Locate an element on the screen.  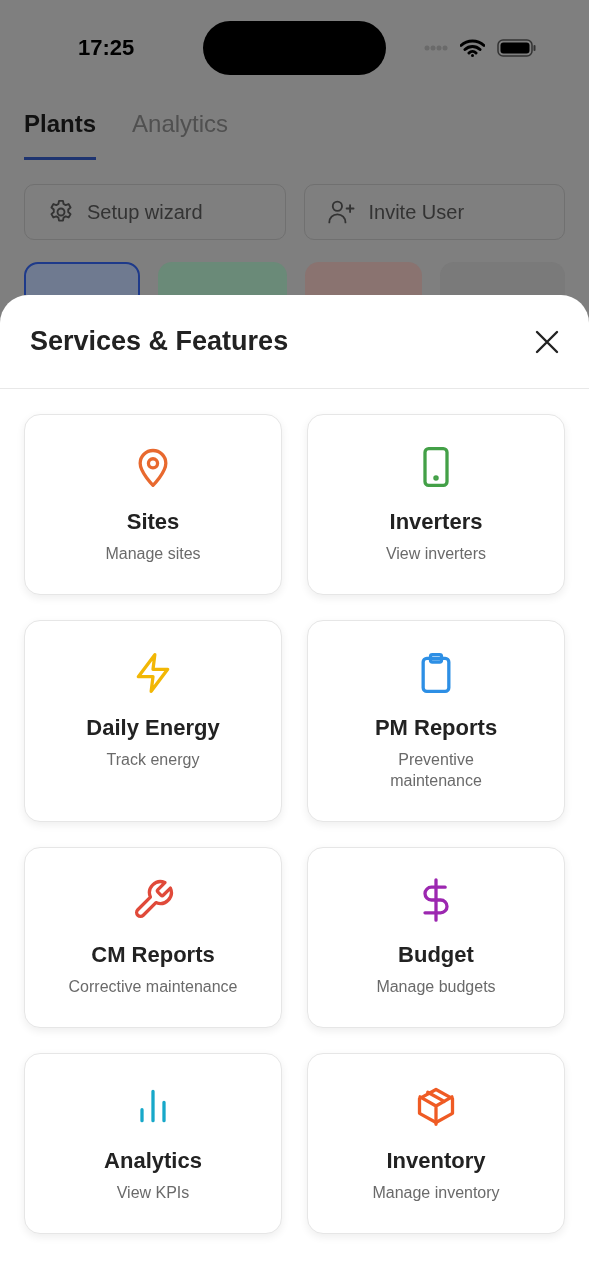
feature-card: Budget Manage budgets is located at coordinates (436, 937).